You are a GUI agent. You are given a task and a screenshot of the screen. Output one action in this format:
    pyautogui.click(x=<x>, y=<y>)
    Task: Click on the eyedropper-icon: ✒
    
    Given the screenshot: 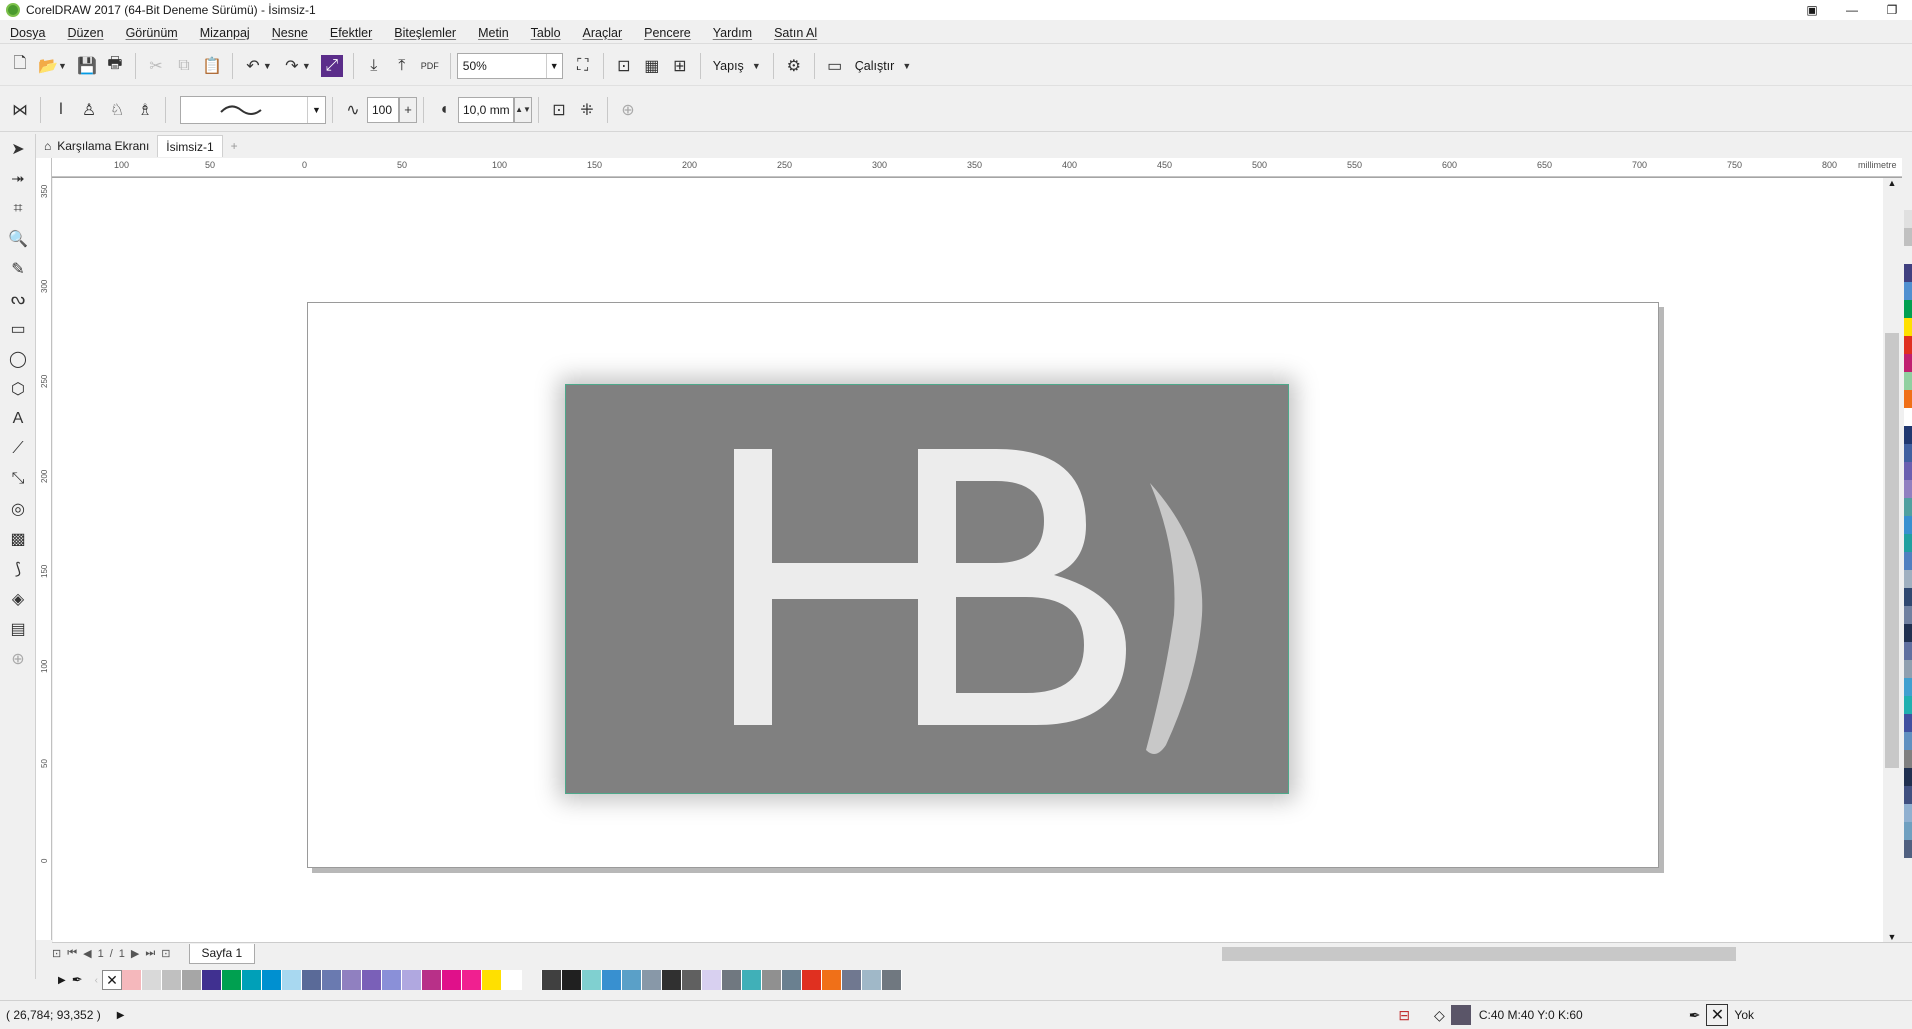 What is the action you would take?
    pyautogui.click(x=77, y=980)
    